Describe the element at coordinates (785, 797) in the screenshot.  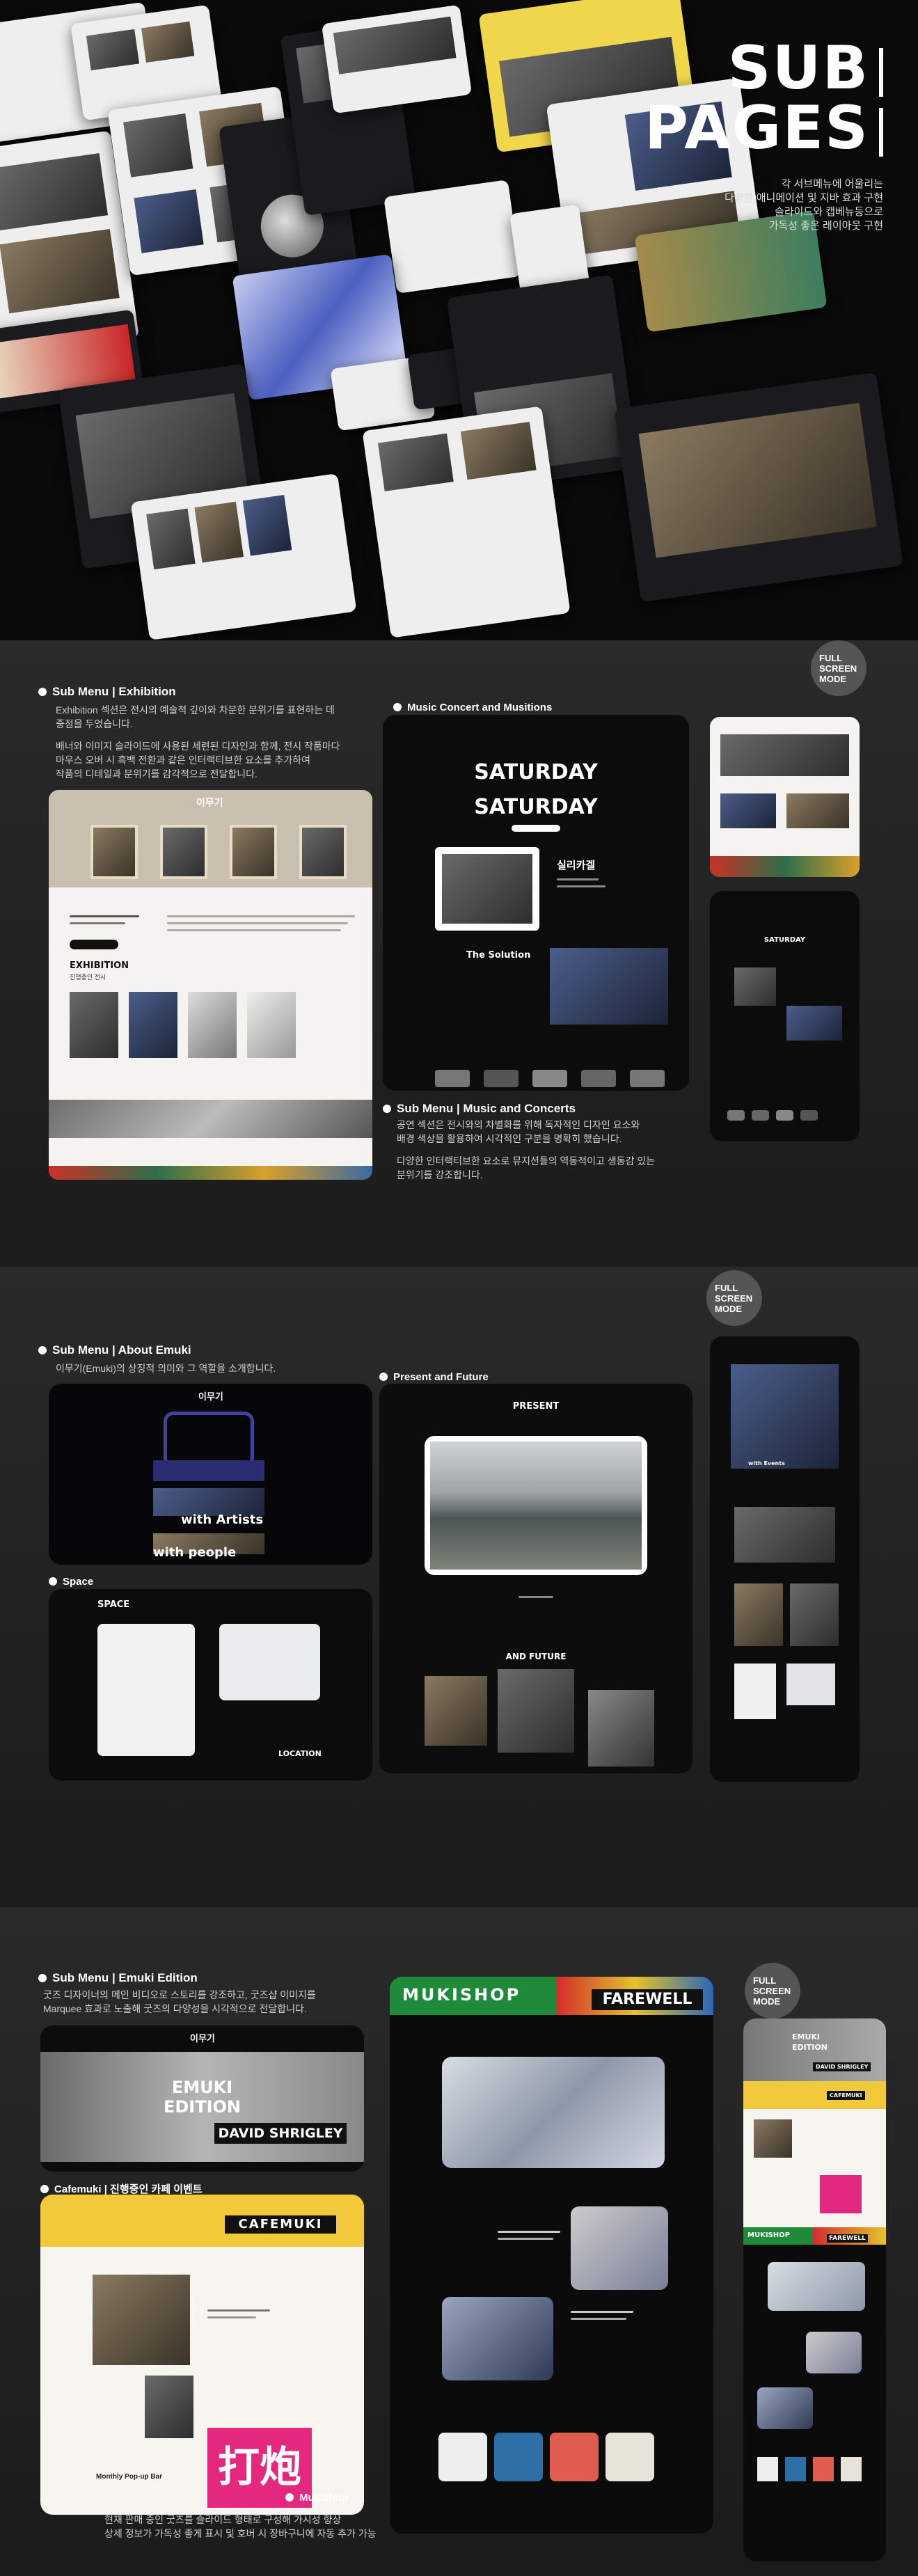
I see `fullscreen-mockup-light` at that location.